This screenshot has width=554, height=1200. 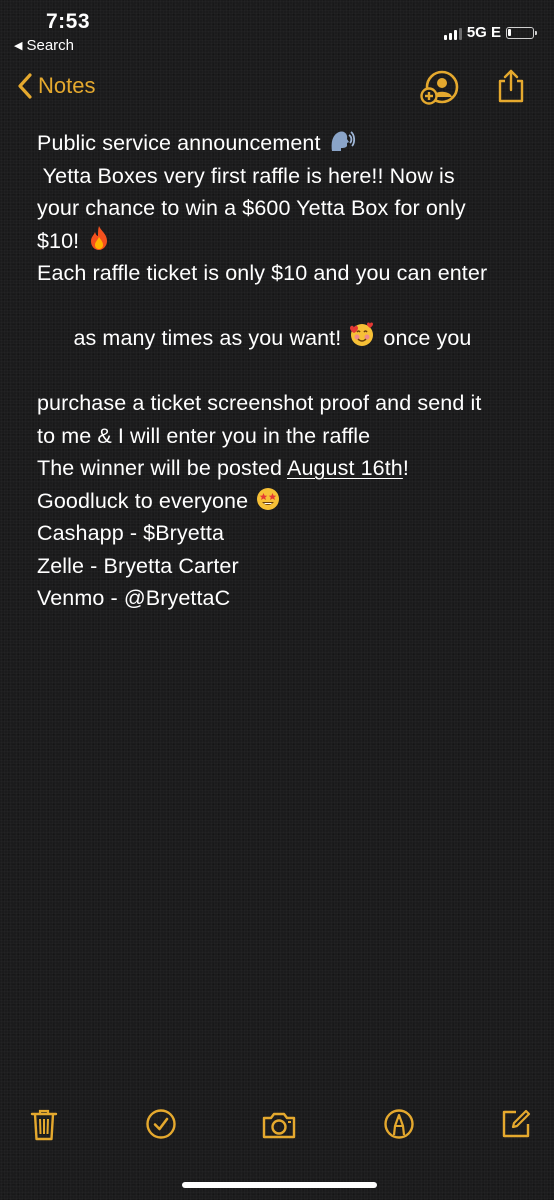 I want to click on markup-icon, so click(x=399, y=1124).